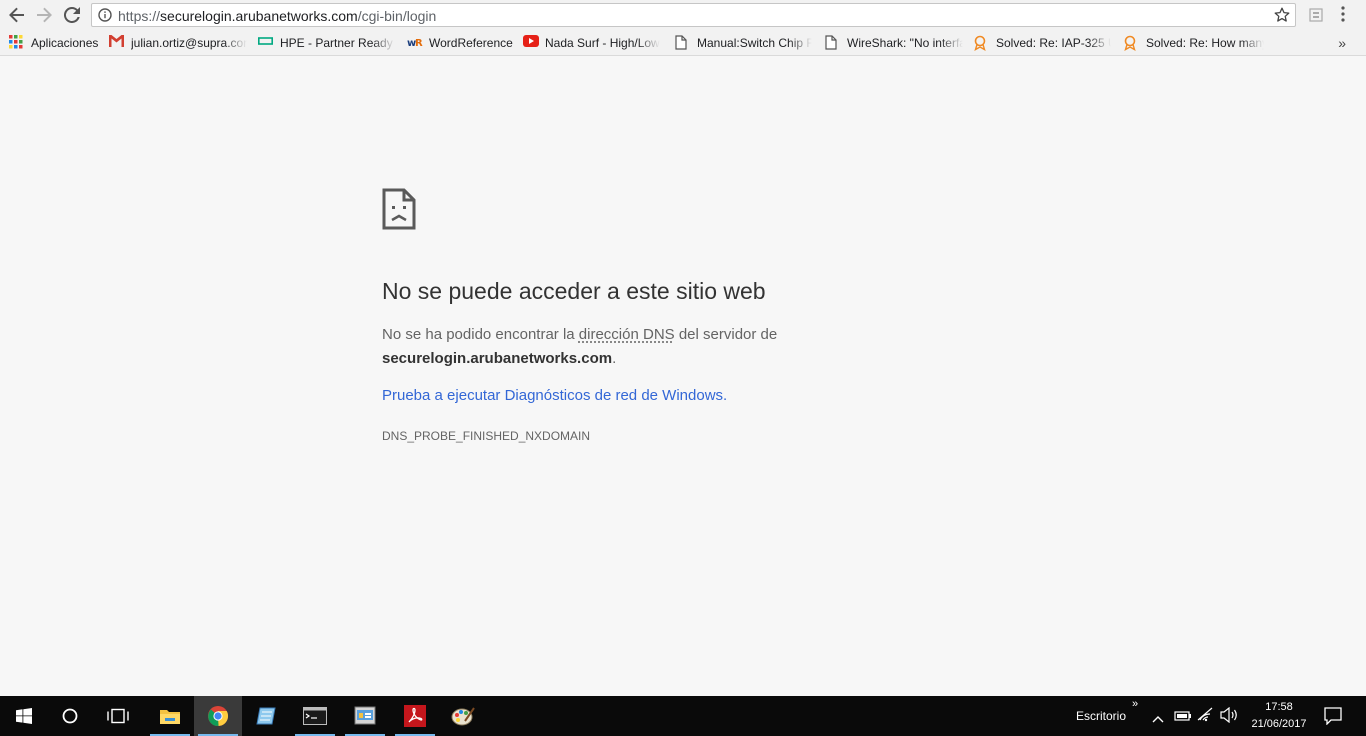 Image resolution: width=1366 pixels, height=736 pixels. I want to click on forward-icon, so click(44, 15).